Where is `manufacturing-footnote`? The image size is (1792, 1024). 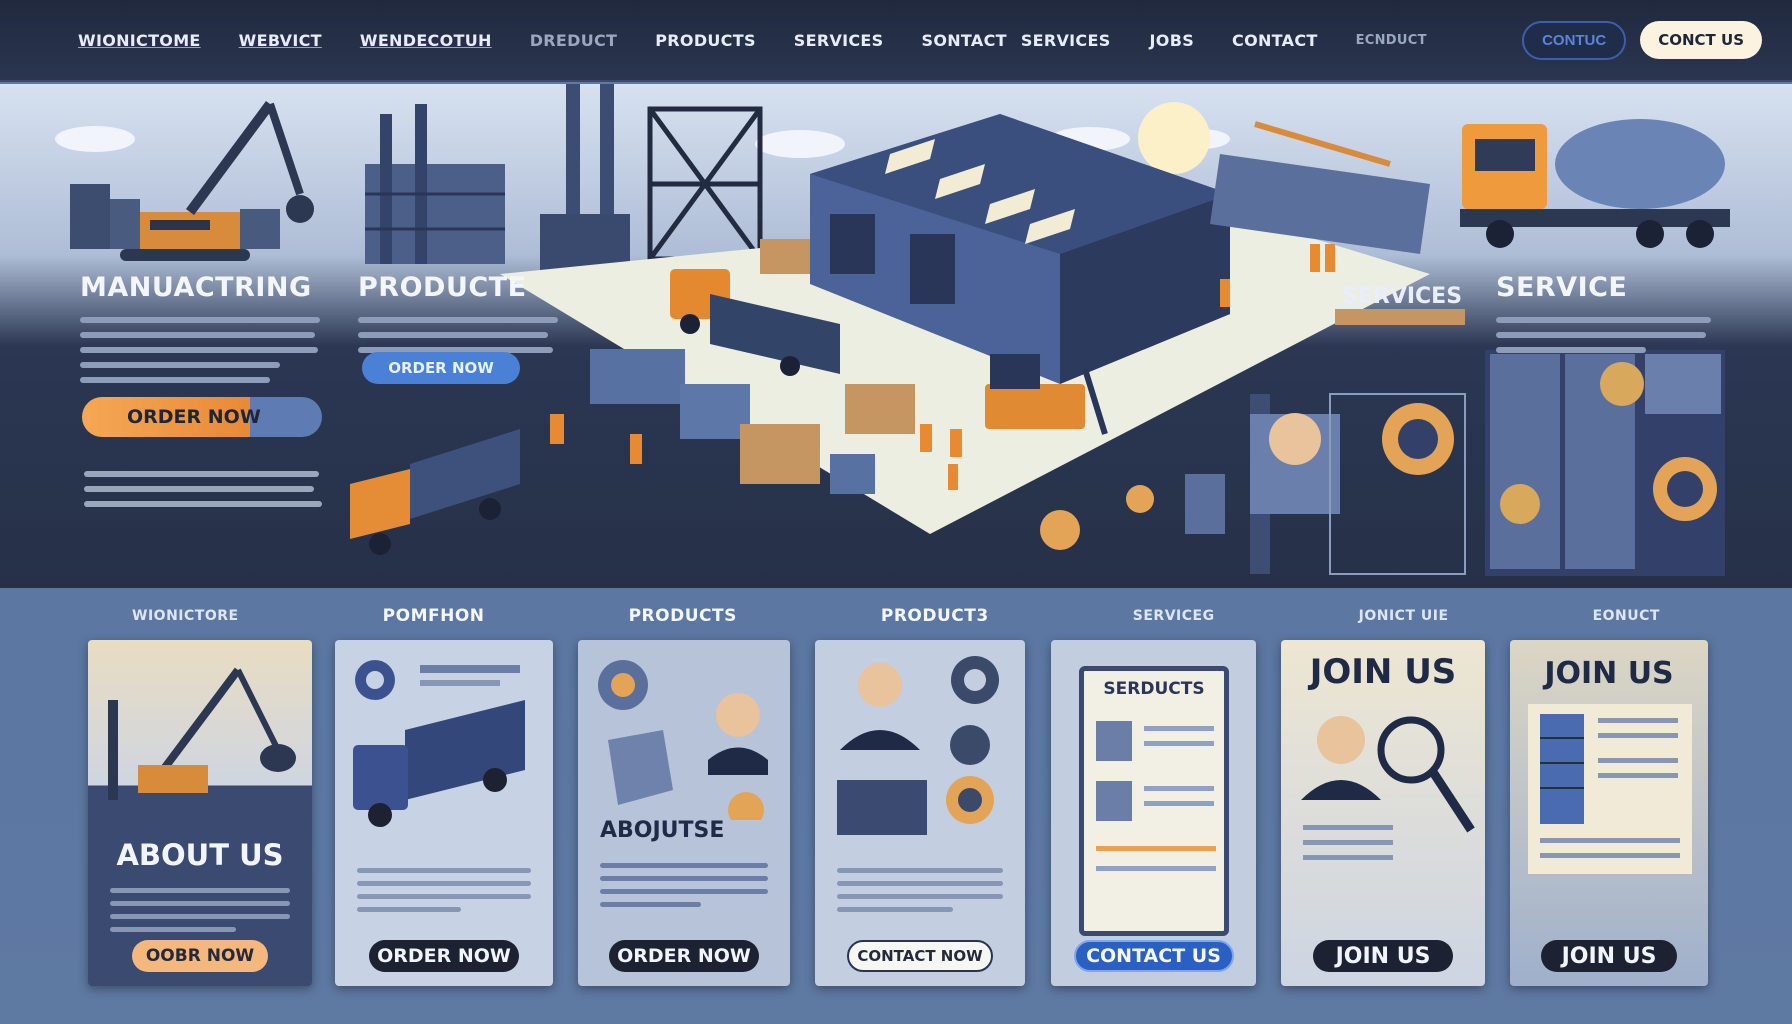 manufacturing-footnote is located at coordinates (204, 489).